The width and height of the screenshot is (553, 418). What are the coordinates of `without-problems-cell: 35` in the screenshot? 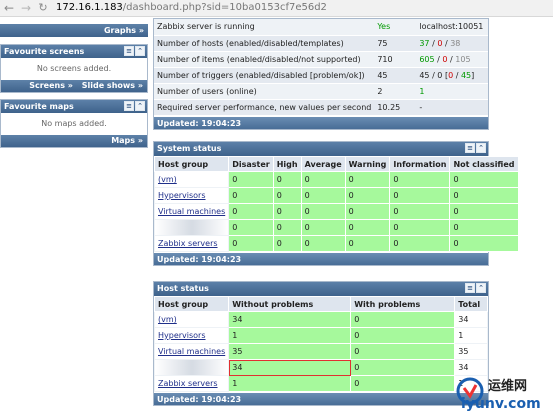 It's located at (290, 351).